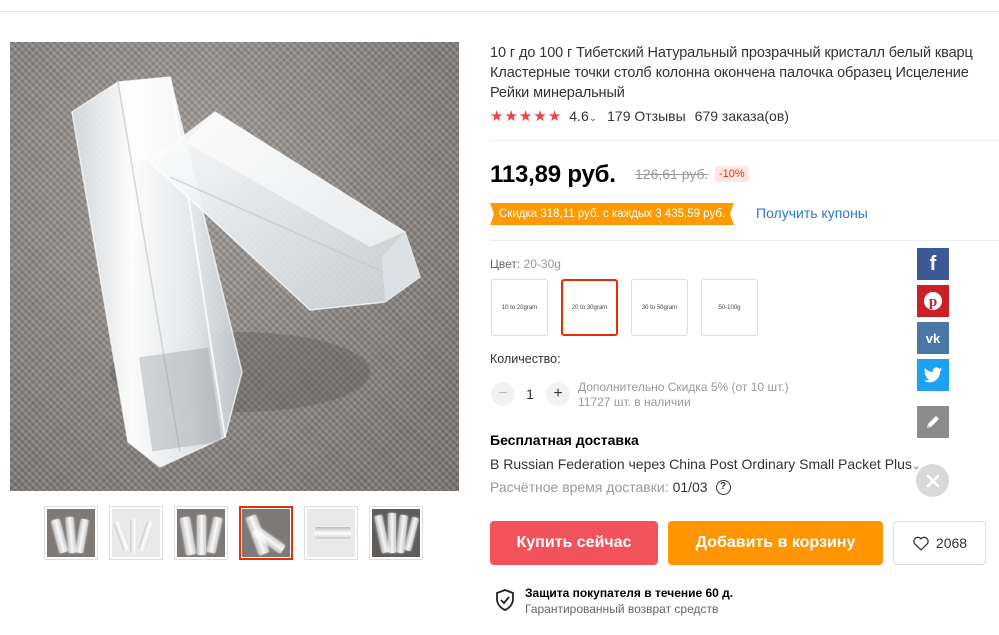 This screenshot has height=635, width=999. Describe the element at coordinates (593, 118) in the screenshot. I see `chevron-down-icon: ⌄` at that location.